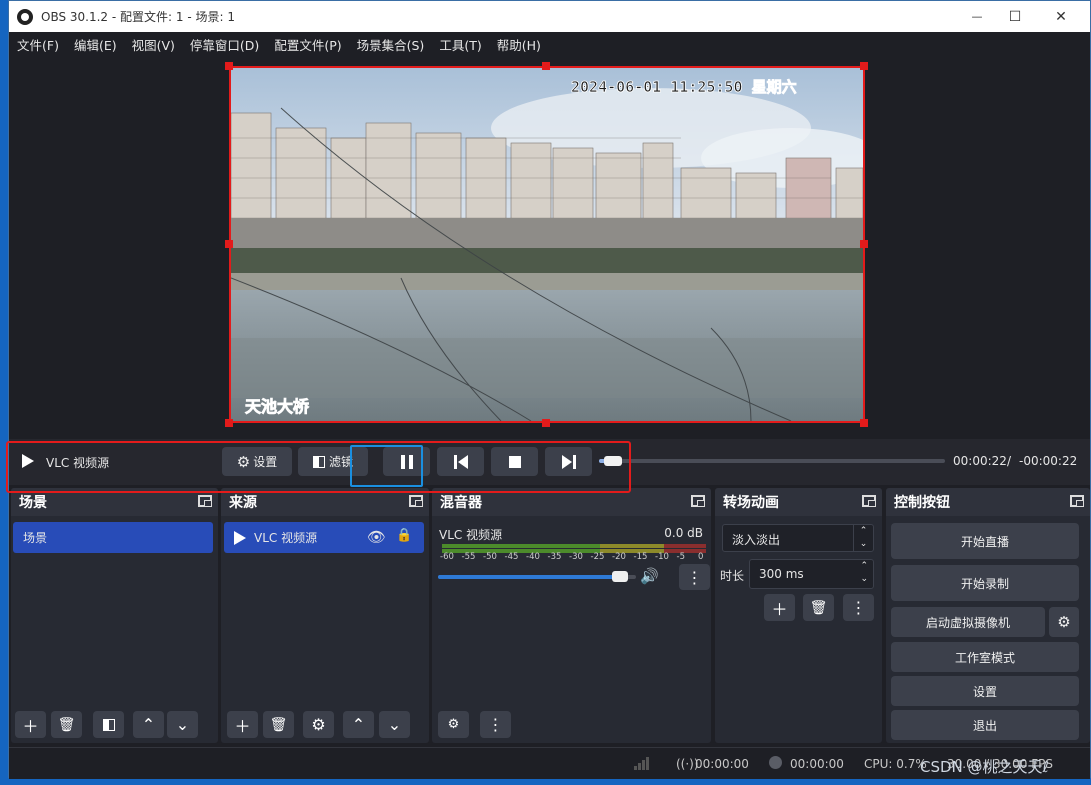 The width and height of the screenshot is (1091, 785). I want to click on chevron-up-icon: ⌃, so click(148, 724).